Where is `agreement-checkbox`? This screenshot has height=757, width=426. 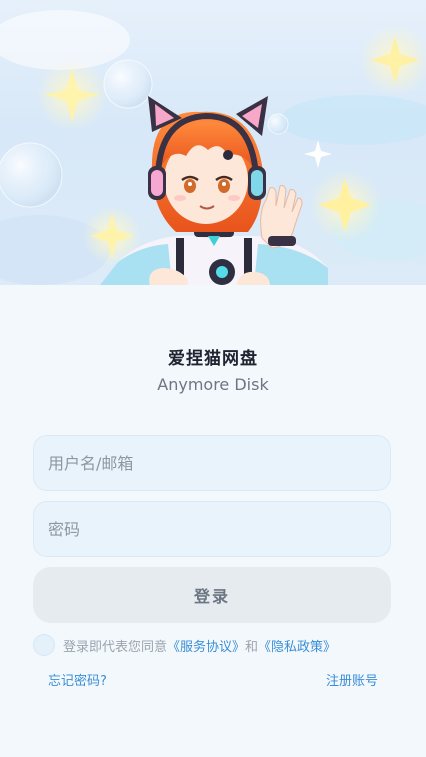 agreement-checkbox is located at coordinates (44, 645).